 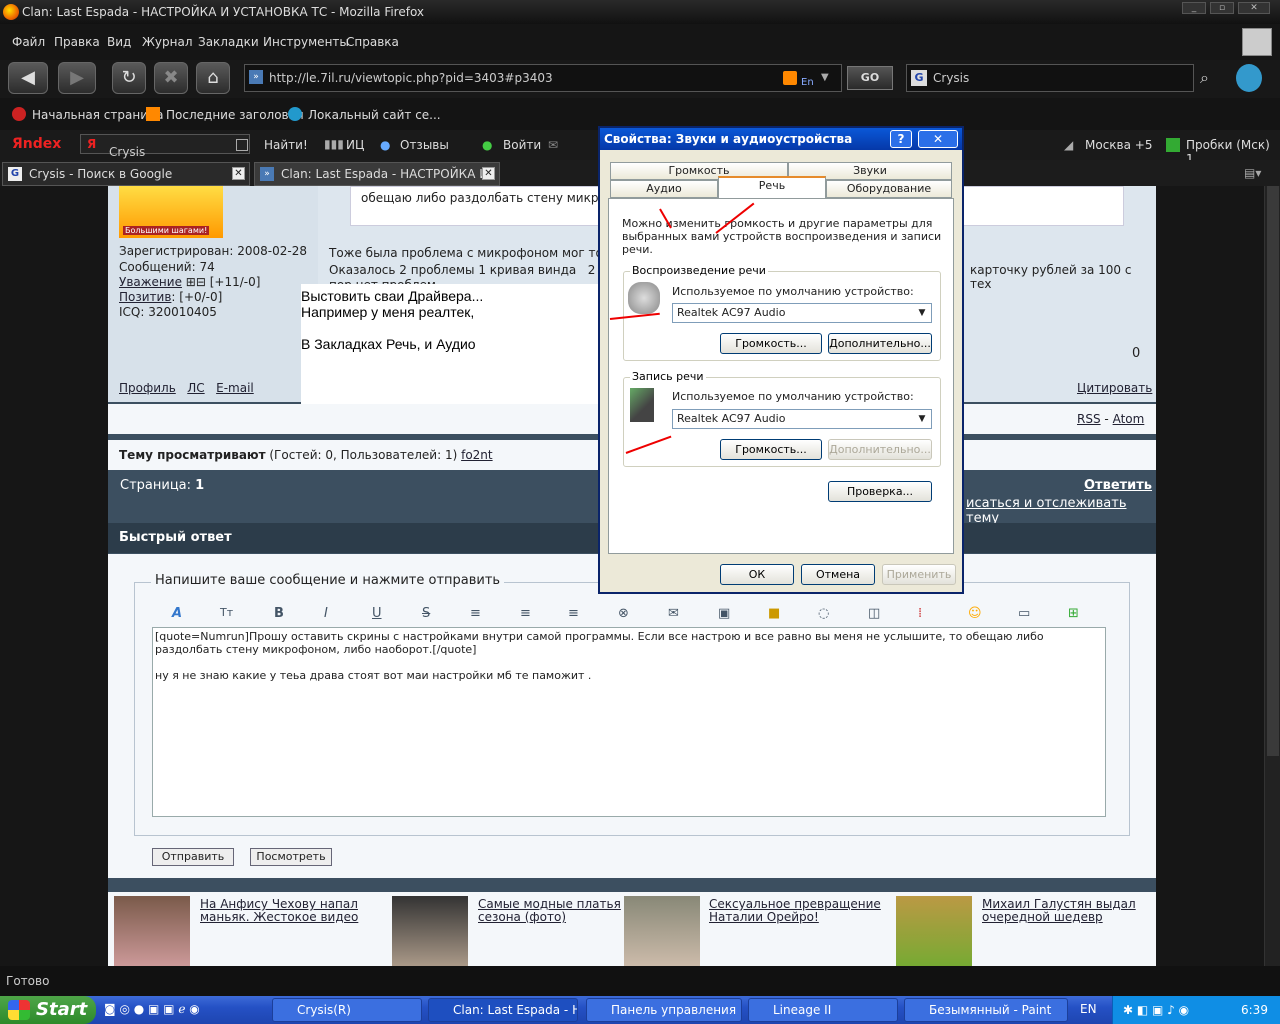 I want to click on minimize-button: _, so click(x=1194, y=8).